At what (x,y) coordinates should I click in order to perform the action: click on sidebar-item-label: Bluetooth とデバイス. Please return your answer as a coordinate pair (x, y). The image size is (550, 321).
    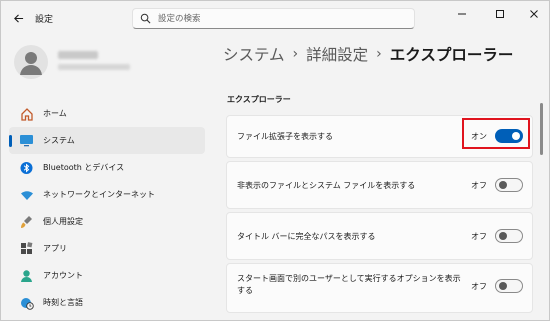
    Looking at the image, I should click on (84, 167).